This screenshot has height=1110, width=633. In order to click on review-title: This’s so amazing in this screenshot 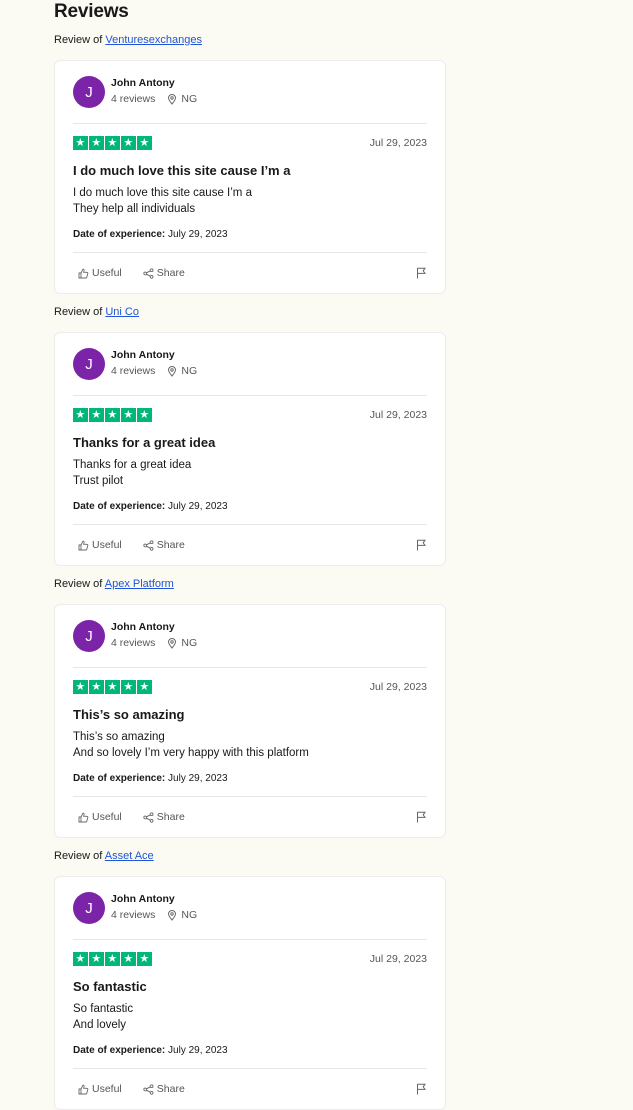, I will do `click(250, 715)`.